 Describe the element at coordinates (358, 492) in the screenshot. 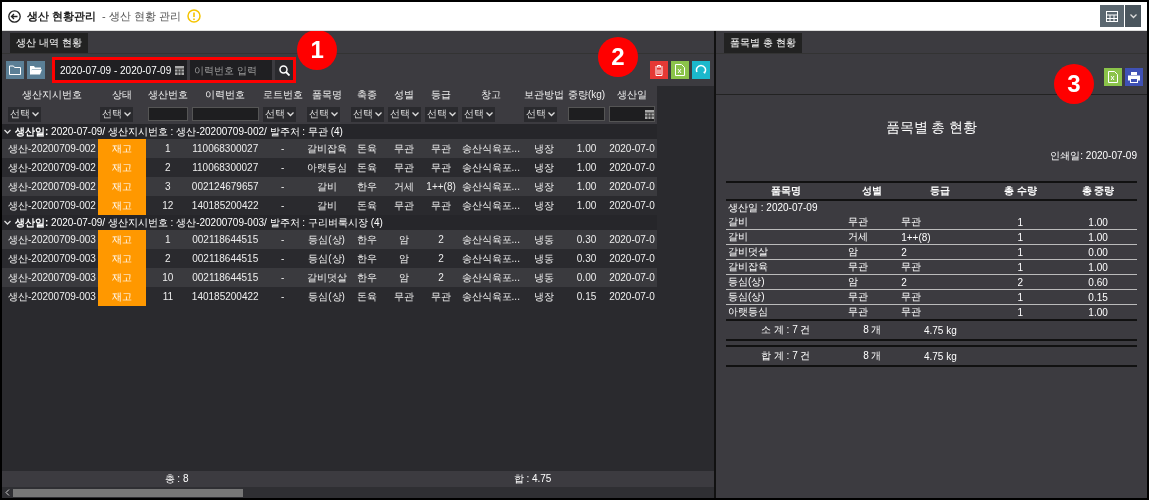

I see `horizontal-scrollbar` at that location.